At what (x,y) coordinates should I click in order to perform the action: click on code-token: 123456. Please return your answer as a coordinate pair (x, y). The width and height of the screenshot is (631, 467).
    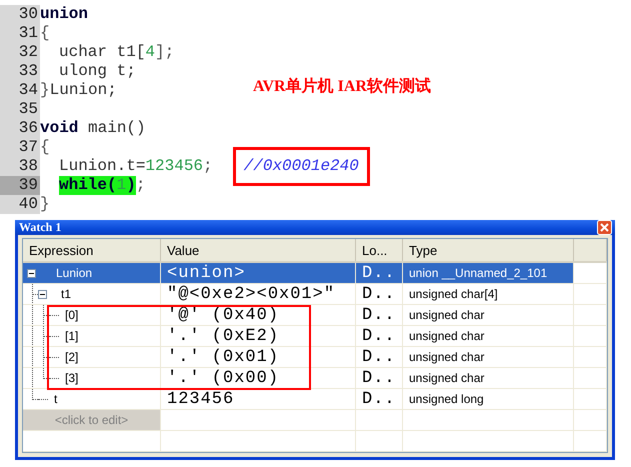
    Looking at the image, I should click on (174, 166).